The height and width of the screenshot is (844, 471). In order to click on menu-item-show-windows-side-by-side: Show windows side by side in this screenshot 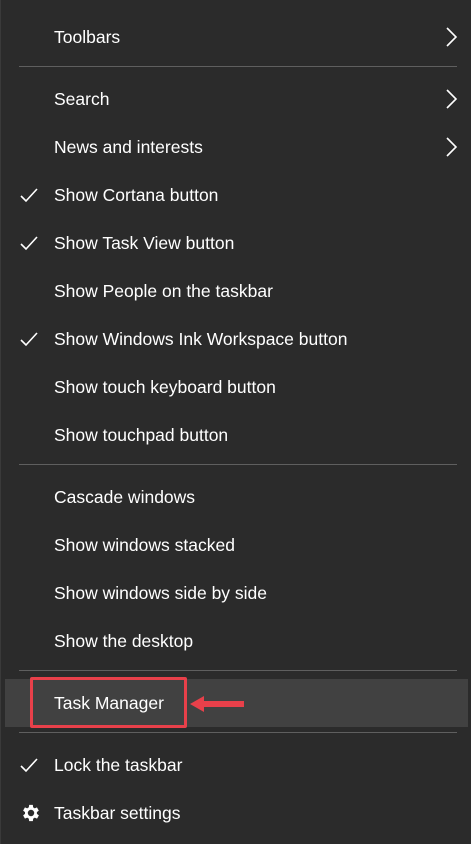, I will do `click(236, 593)`.